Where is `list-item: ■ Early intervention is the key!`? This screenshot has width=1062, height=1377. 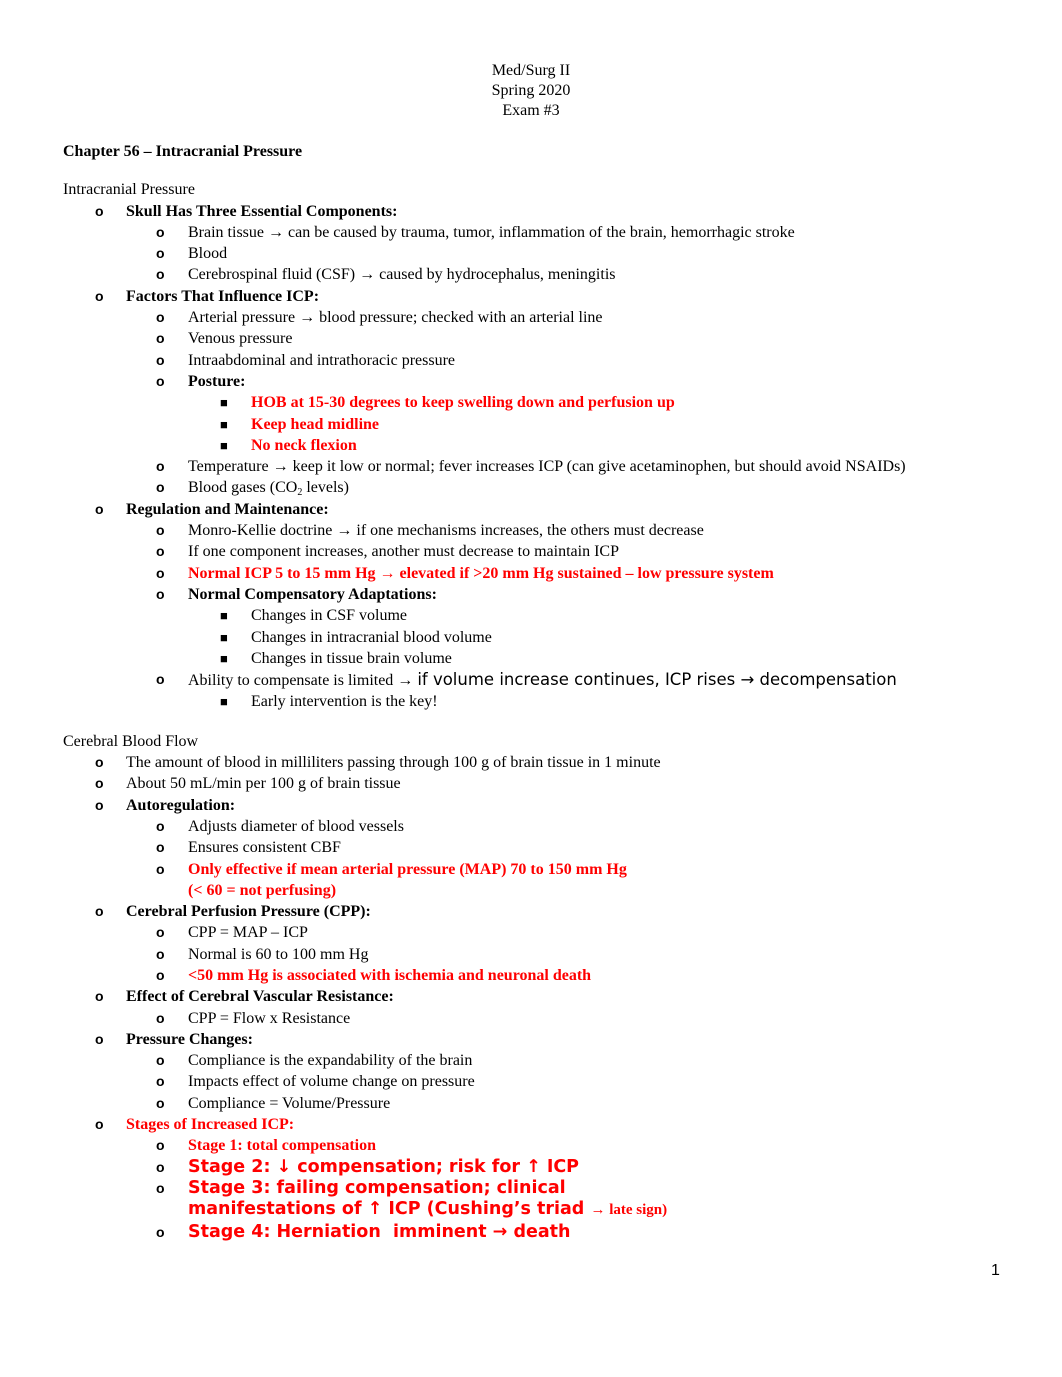 list-item: ■ Early intervention is the key! is located at coordinates (543, 701).